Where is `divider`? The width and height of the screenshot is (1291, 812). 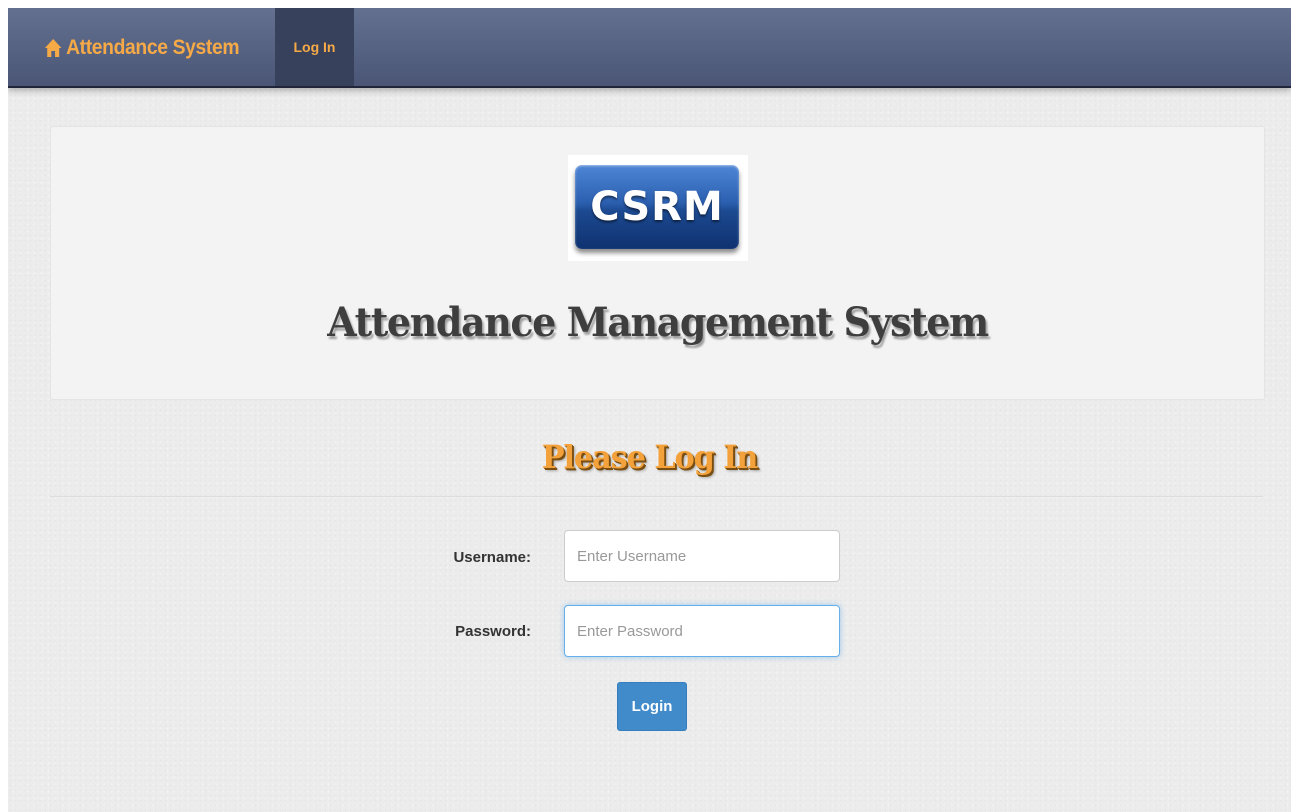 divider is located at coordinates (656, 496).